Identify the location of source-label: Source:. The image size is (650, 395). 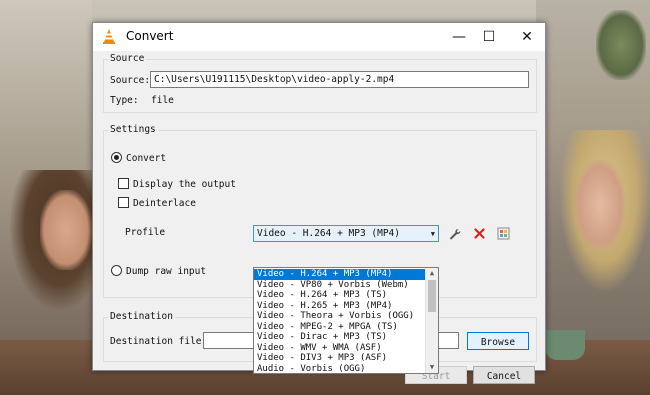
(130, 80).